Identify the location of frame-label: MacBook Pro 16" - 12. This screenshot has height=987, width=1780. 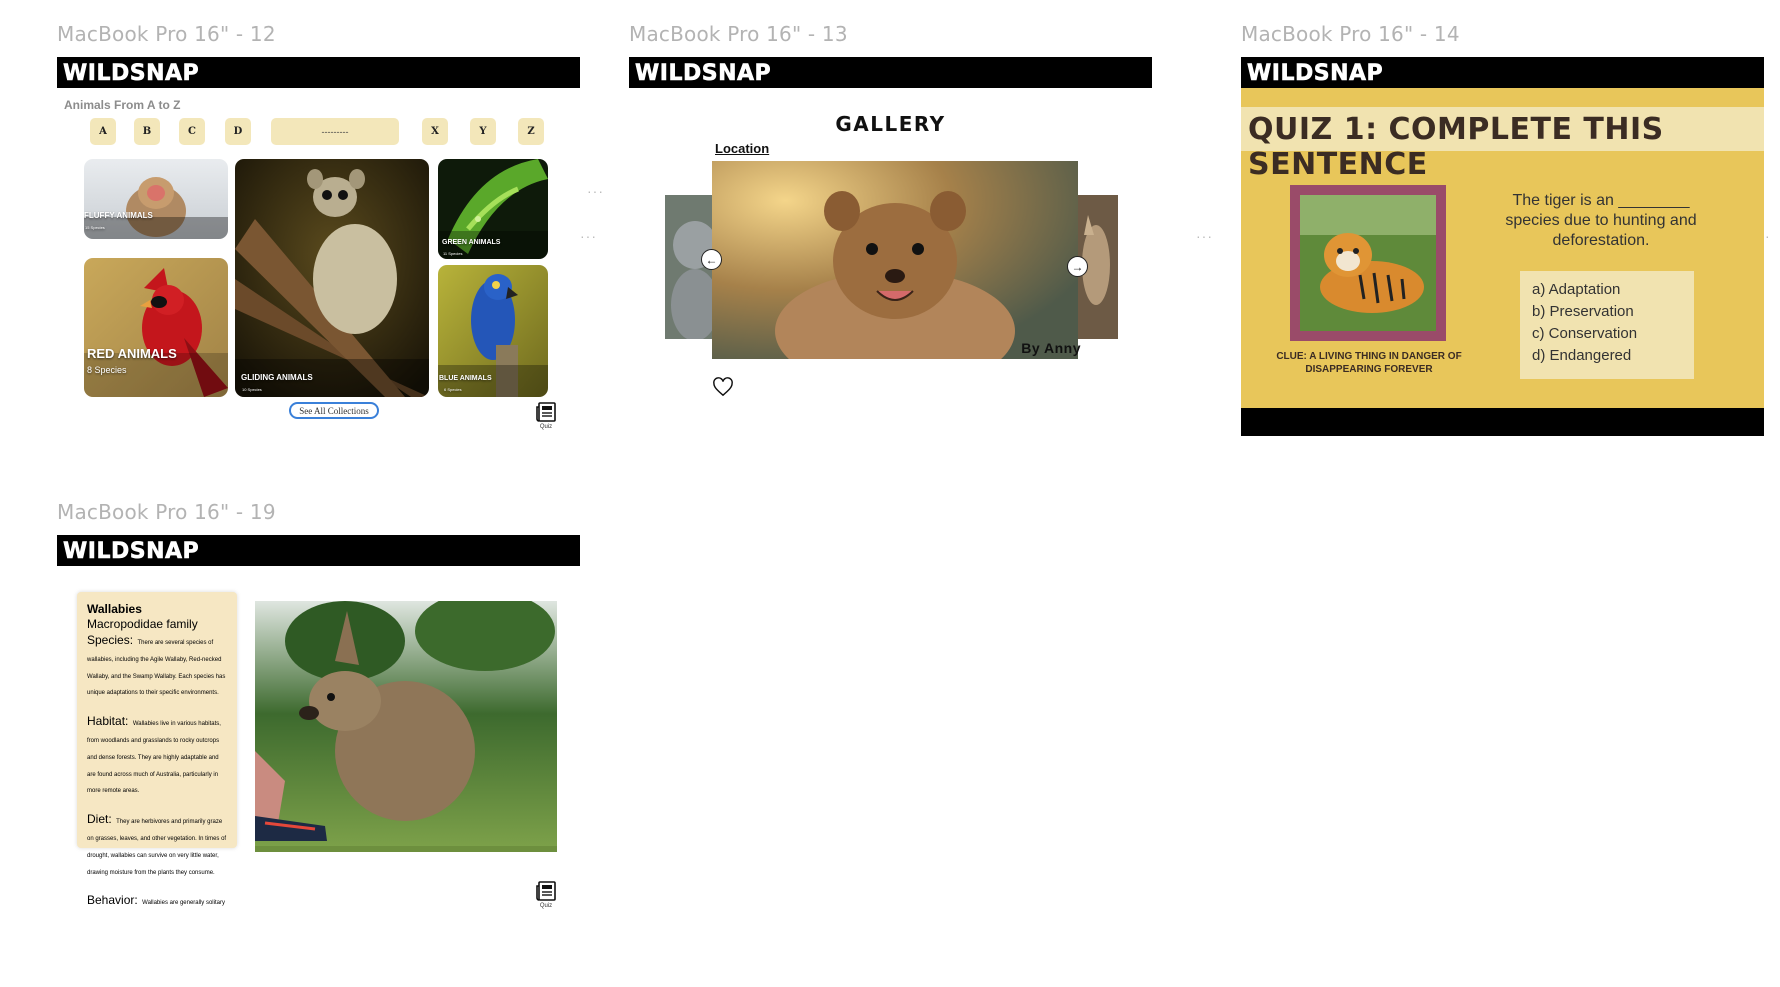
(166, 34).